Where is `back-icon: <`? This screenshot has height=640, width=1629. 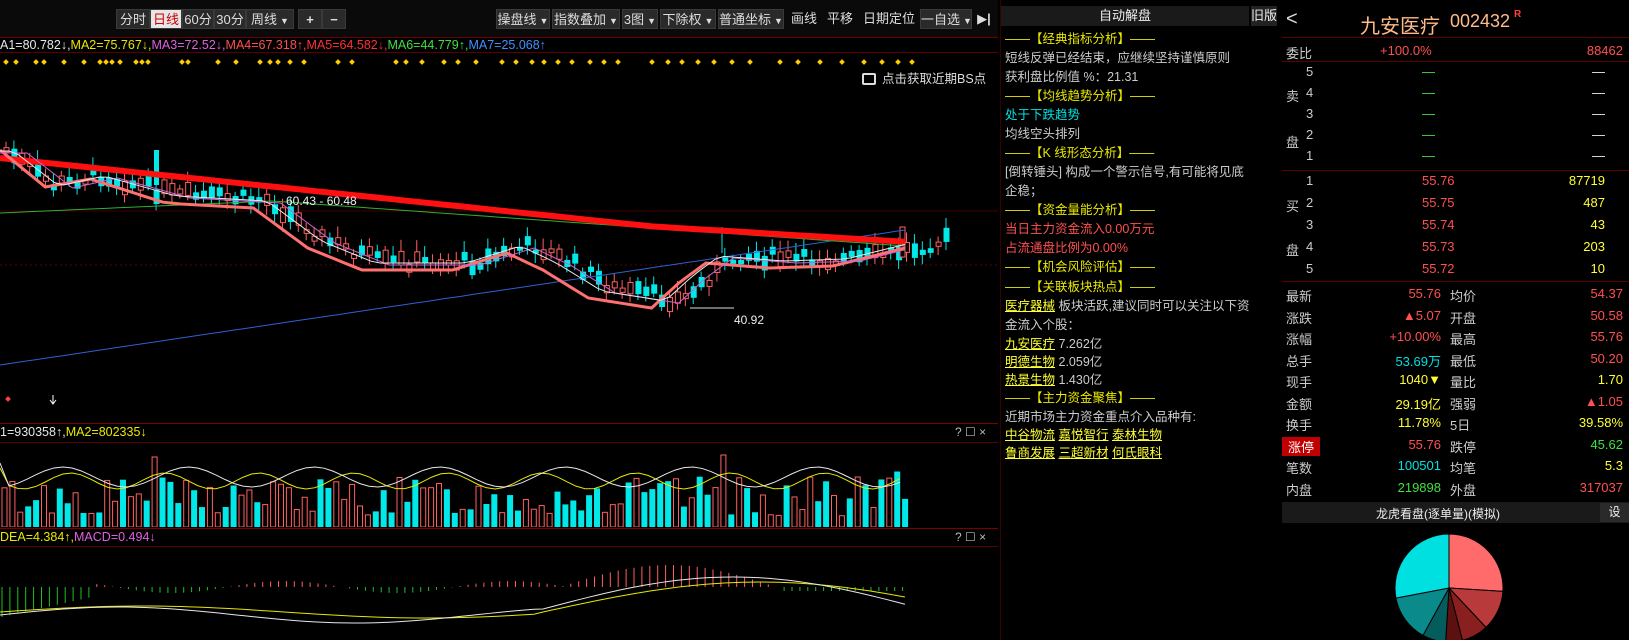 back-icon: < is located at coordinates (1292, 19).